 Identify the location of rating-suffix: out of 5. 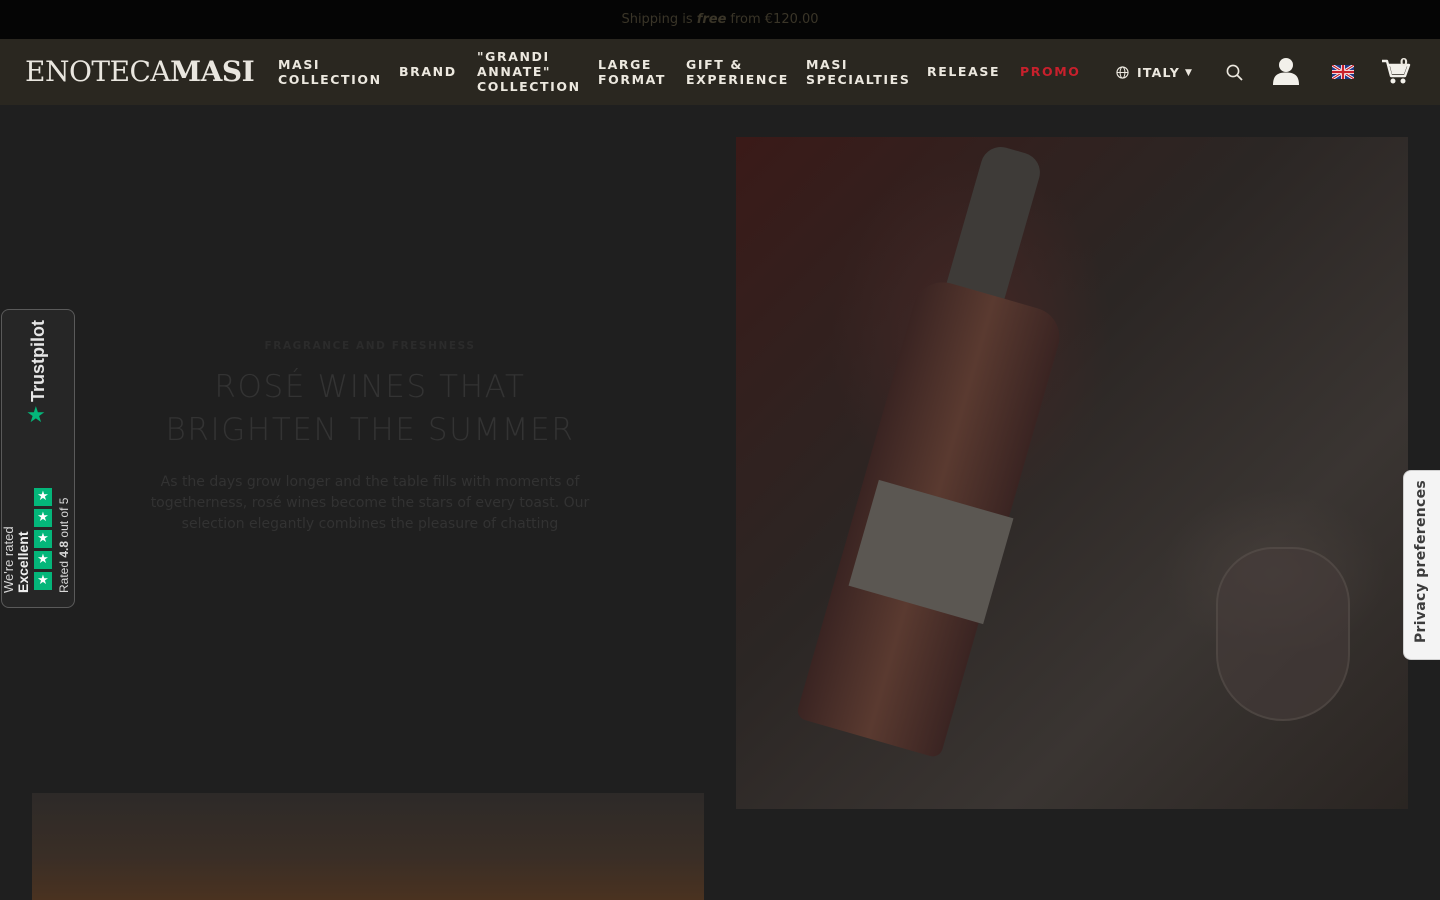
(64, 517).